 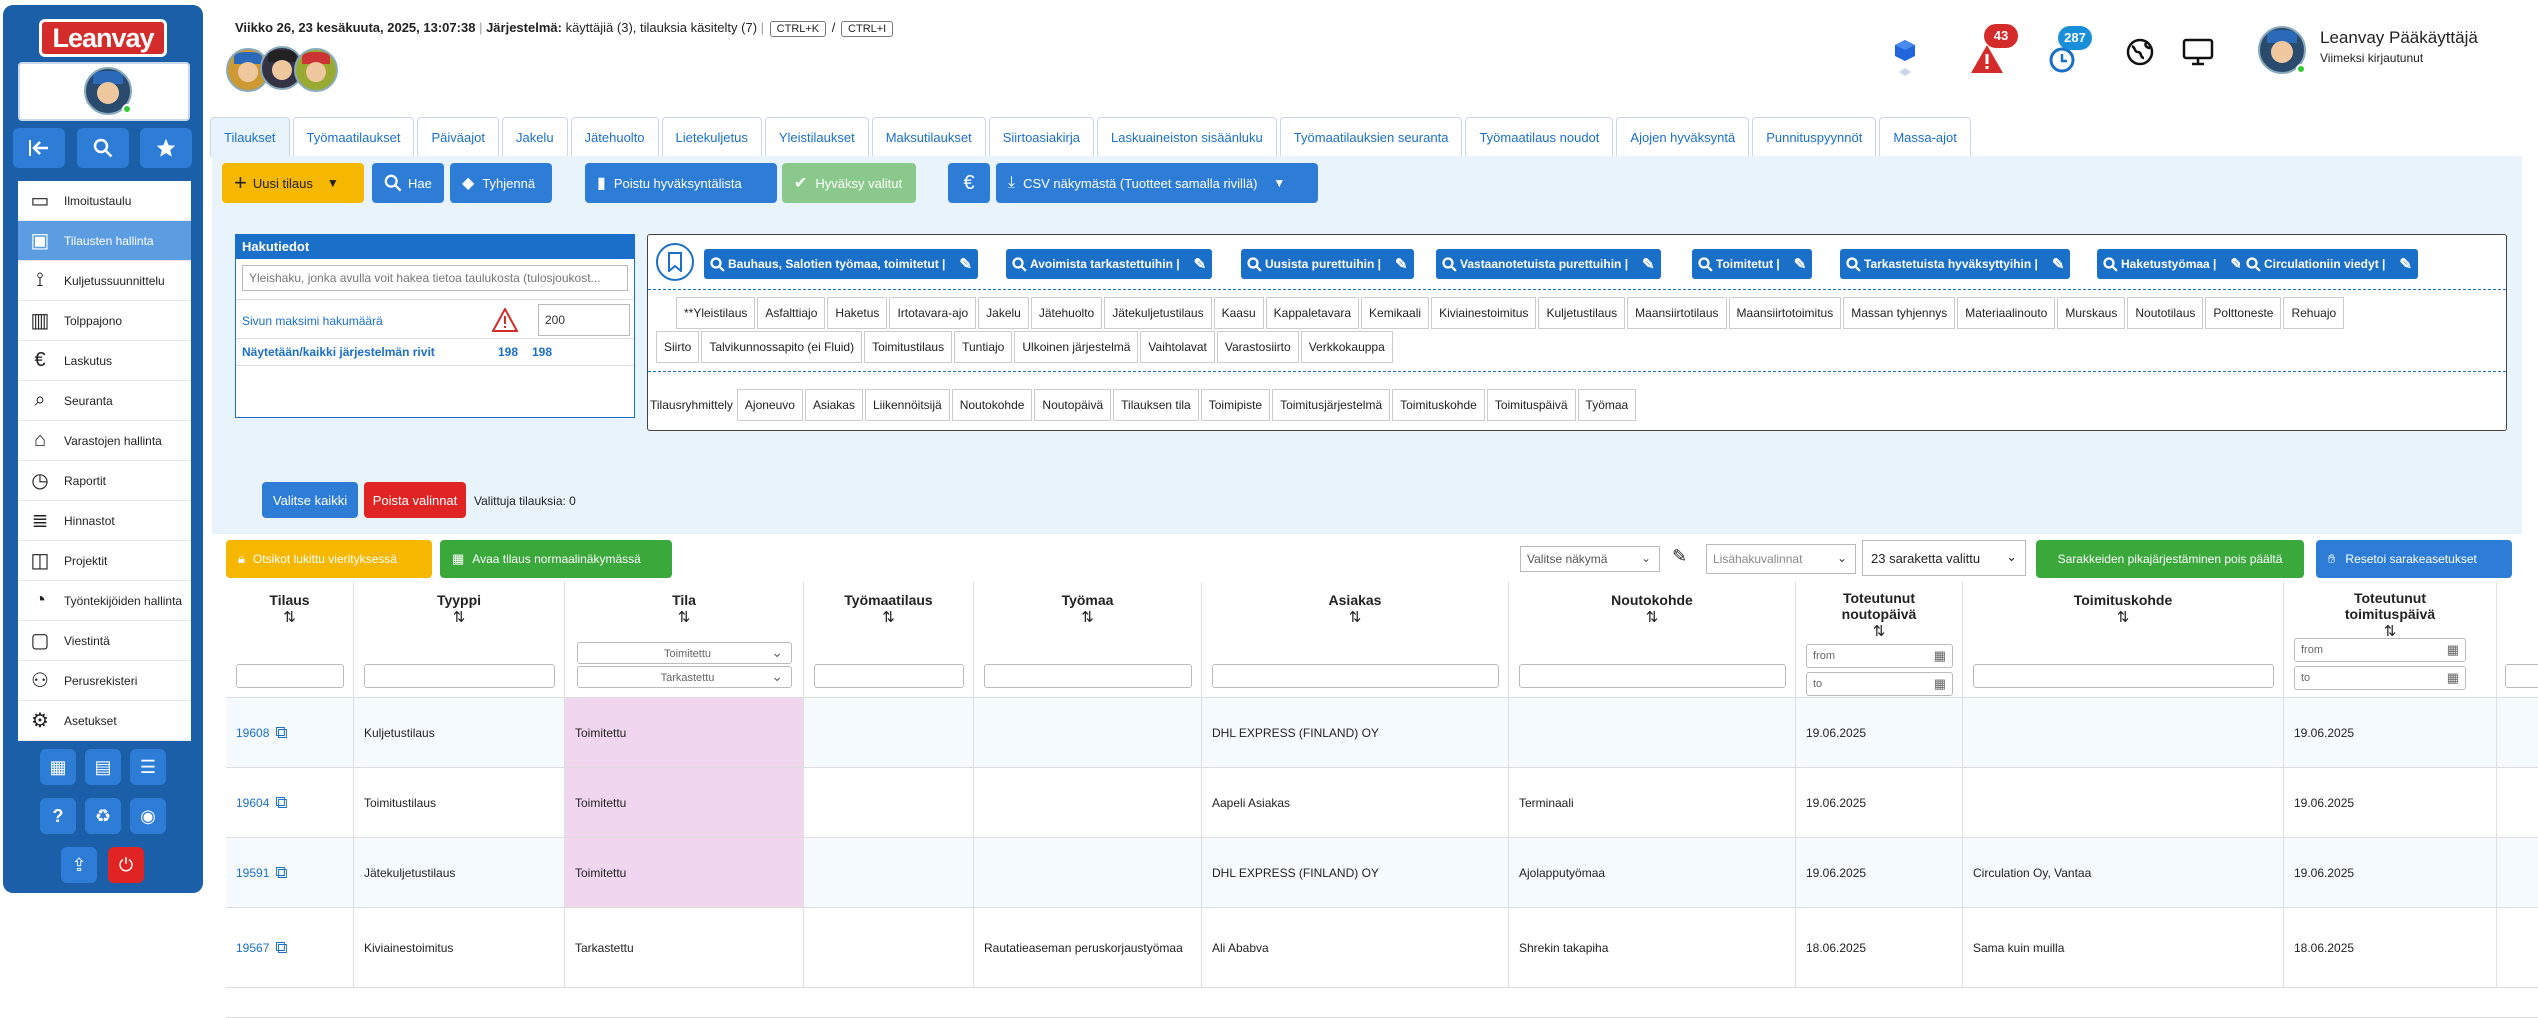 What do you see at coordinates (684, 640) in the screenshot?
I see `column-header-2: Tila ⇅ Toimitettu ⌄ Tarkastettu ⌄` at bounding box center [684, 640].